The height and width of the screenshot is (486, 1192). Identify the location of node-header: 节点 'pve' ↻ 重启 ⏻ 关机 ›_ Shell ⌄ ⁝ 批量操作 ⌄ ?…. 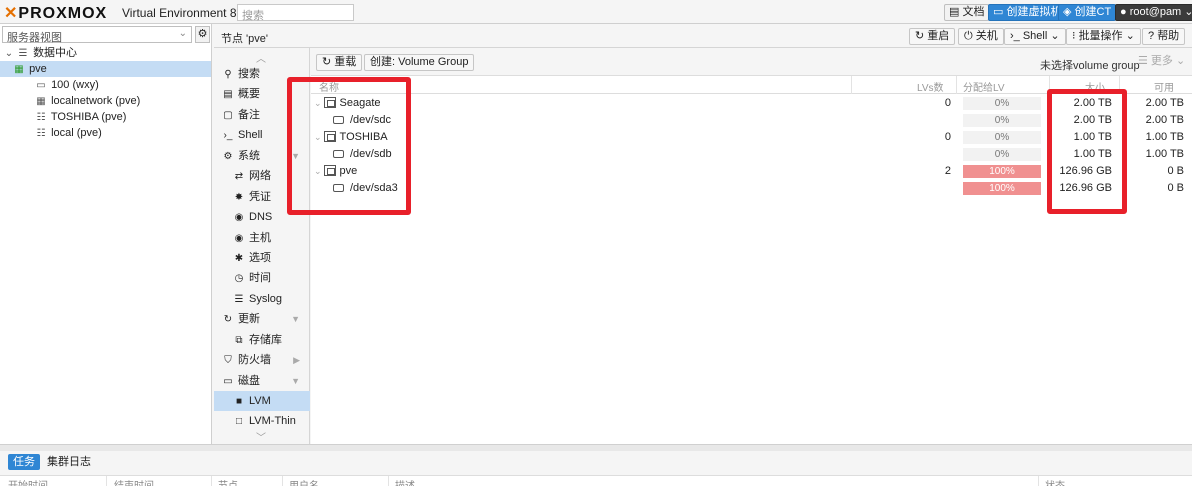
(703, 36).